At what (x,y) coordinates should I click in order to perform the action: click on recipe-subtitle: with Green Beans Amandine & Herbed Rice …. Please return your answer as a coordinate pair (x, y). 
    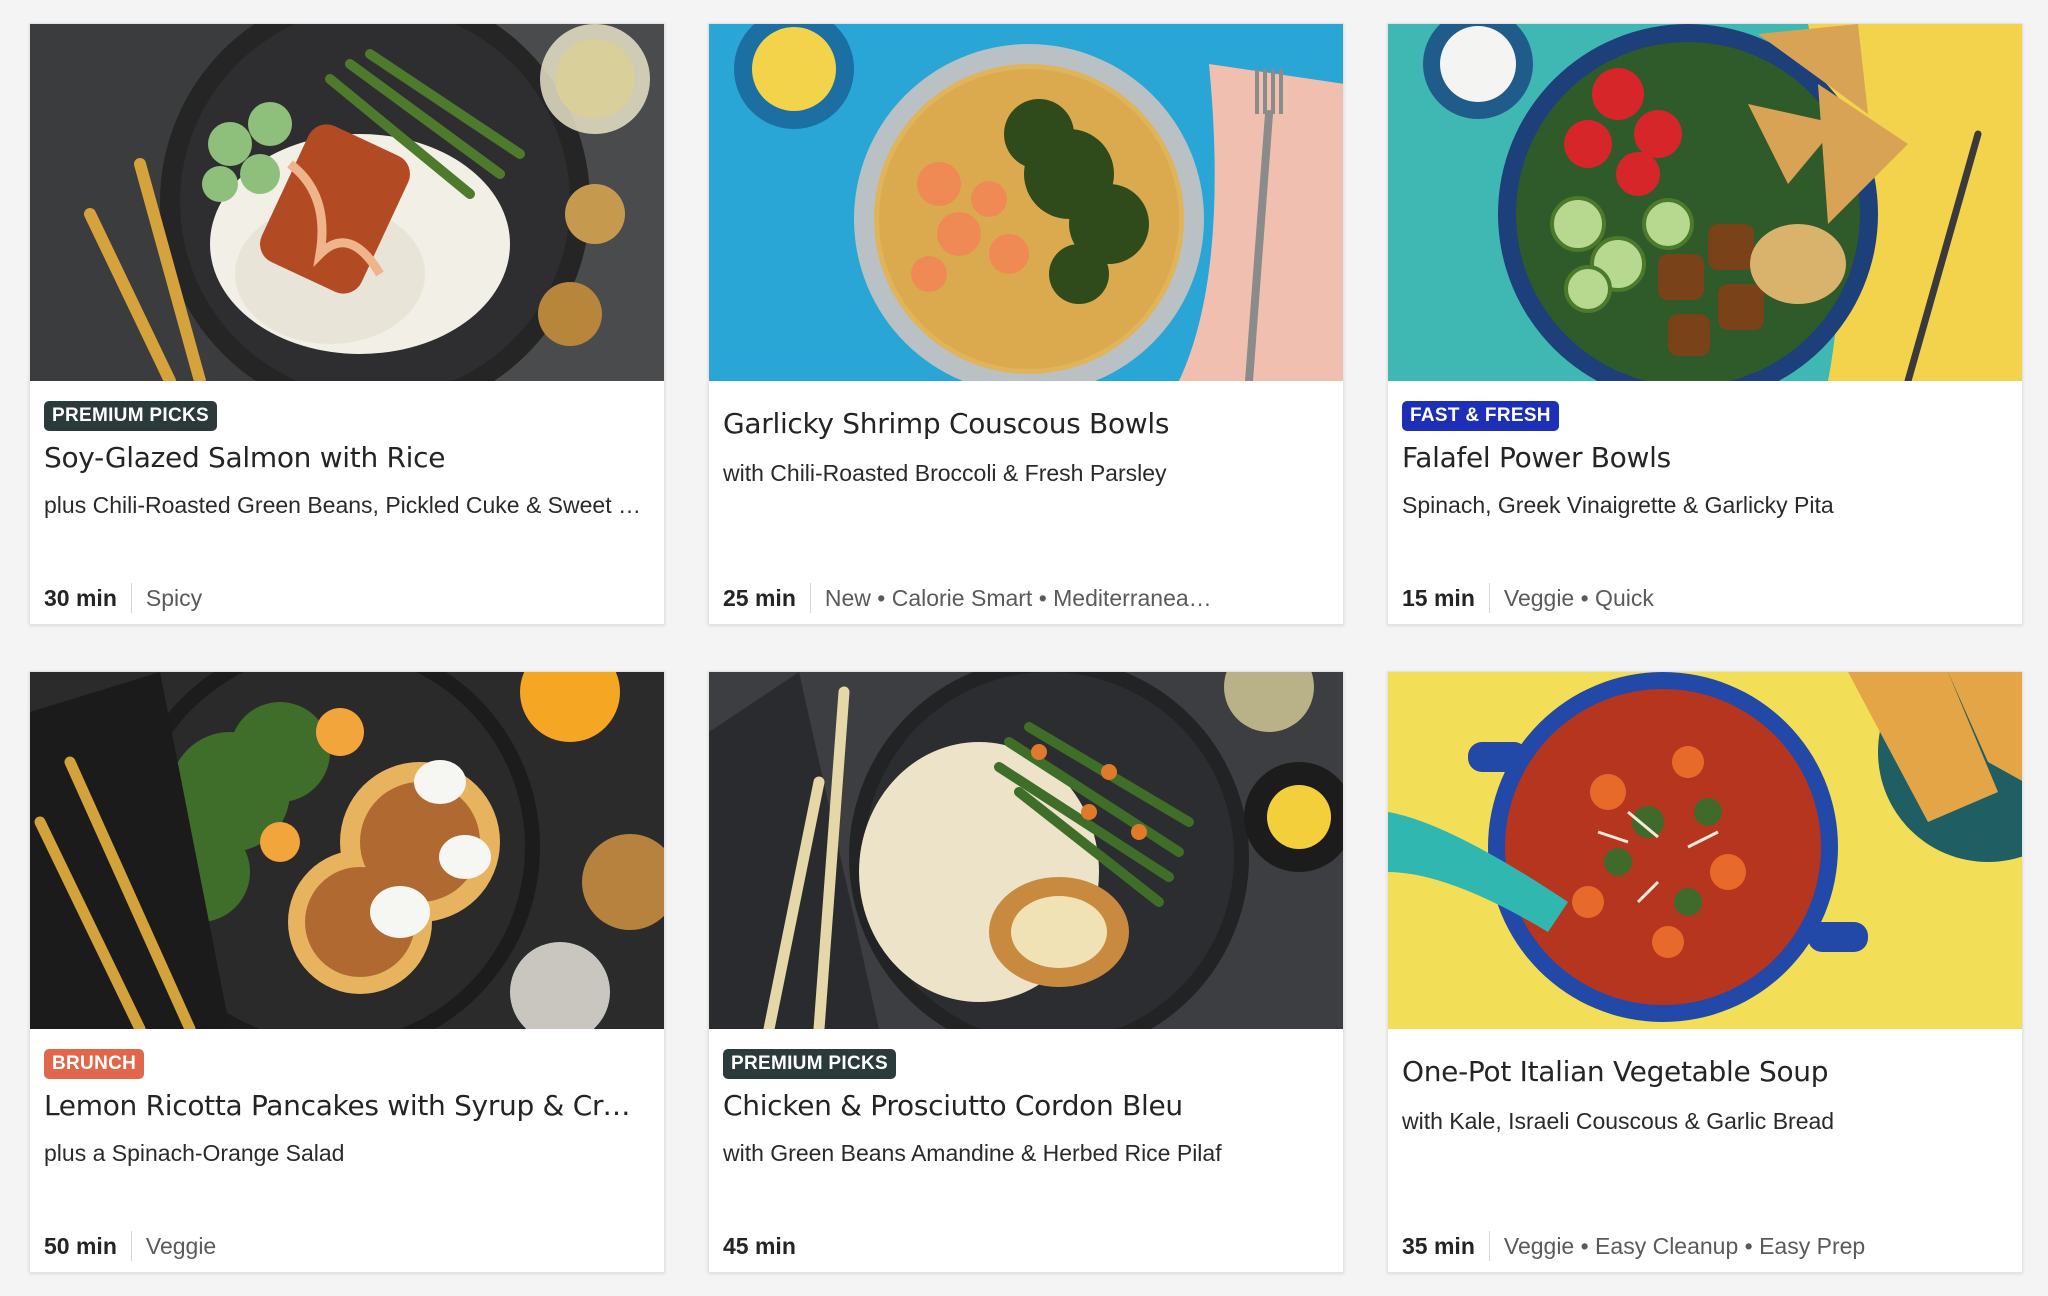
    Looking at the image, I should click on (972, 1153).